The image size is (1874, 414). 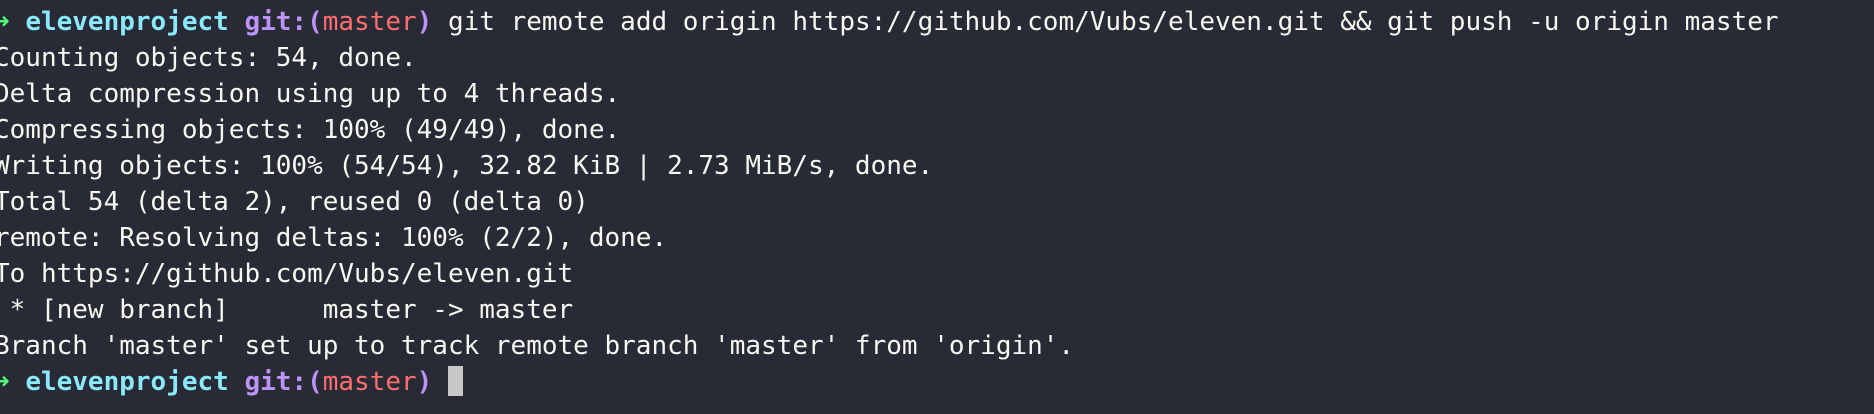 I want to click on active-prompt-line: ➜ elevenproject git:(master), so click(x=889, y=382).